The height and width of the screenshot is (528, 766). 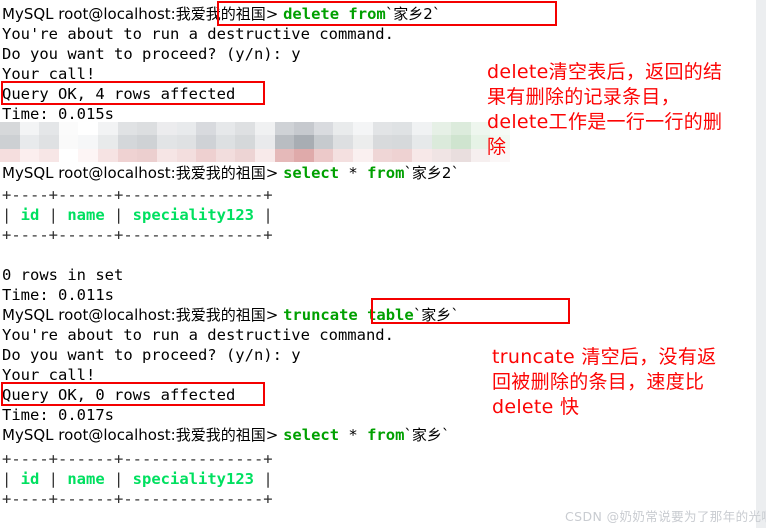 I want to click on table-rule-top-1: +----+------+---------------+, so click(x=137, y=195).